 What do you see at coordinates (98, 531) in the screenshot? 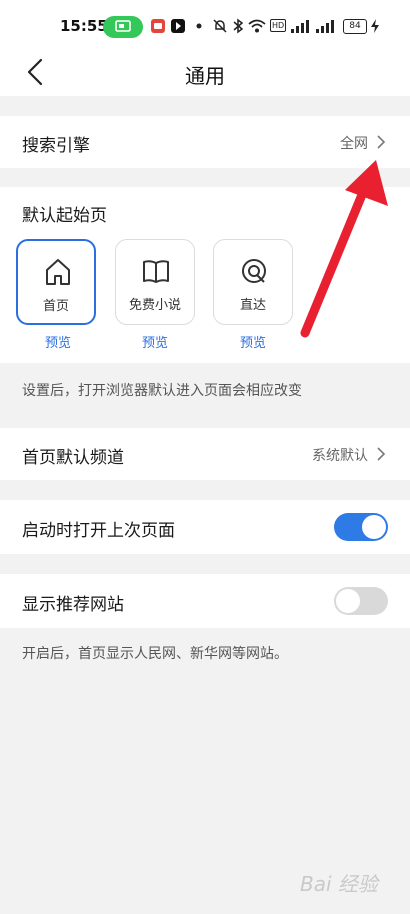
I see `restore-last-label: 启动时打开上次页面` at bounding box center [98, 531].